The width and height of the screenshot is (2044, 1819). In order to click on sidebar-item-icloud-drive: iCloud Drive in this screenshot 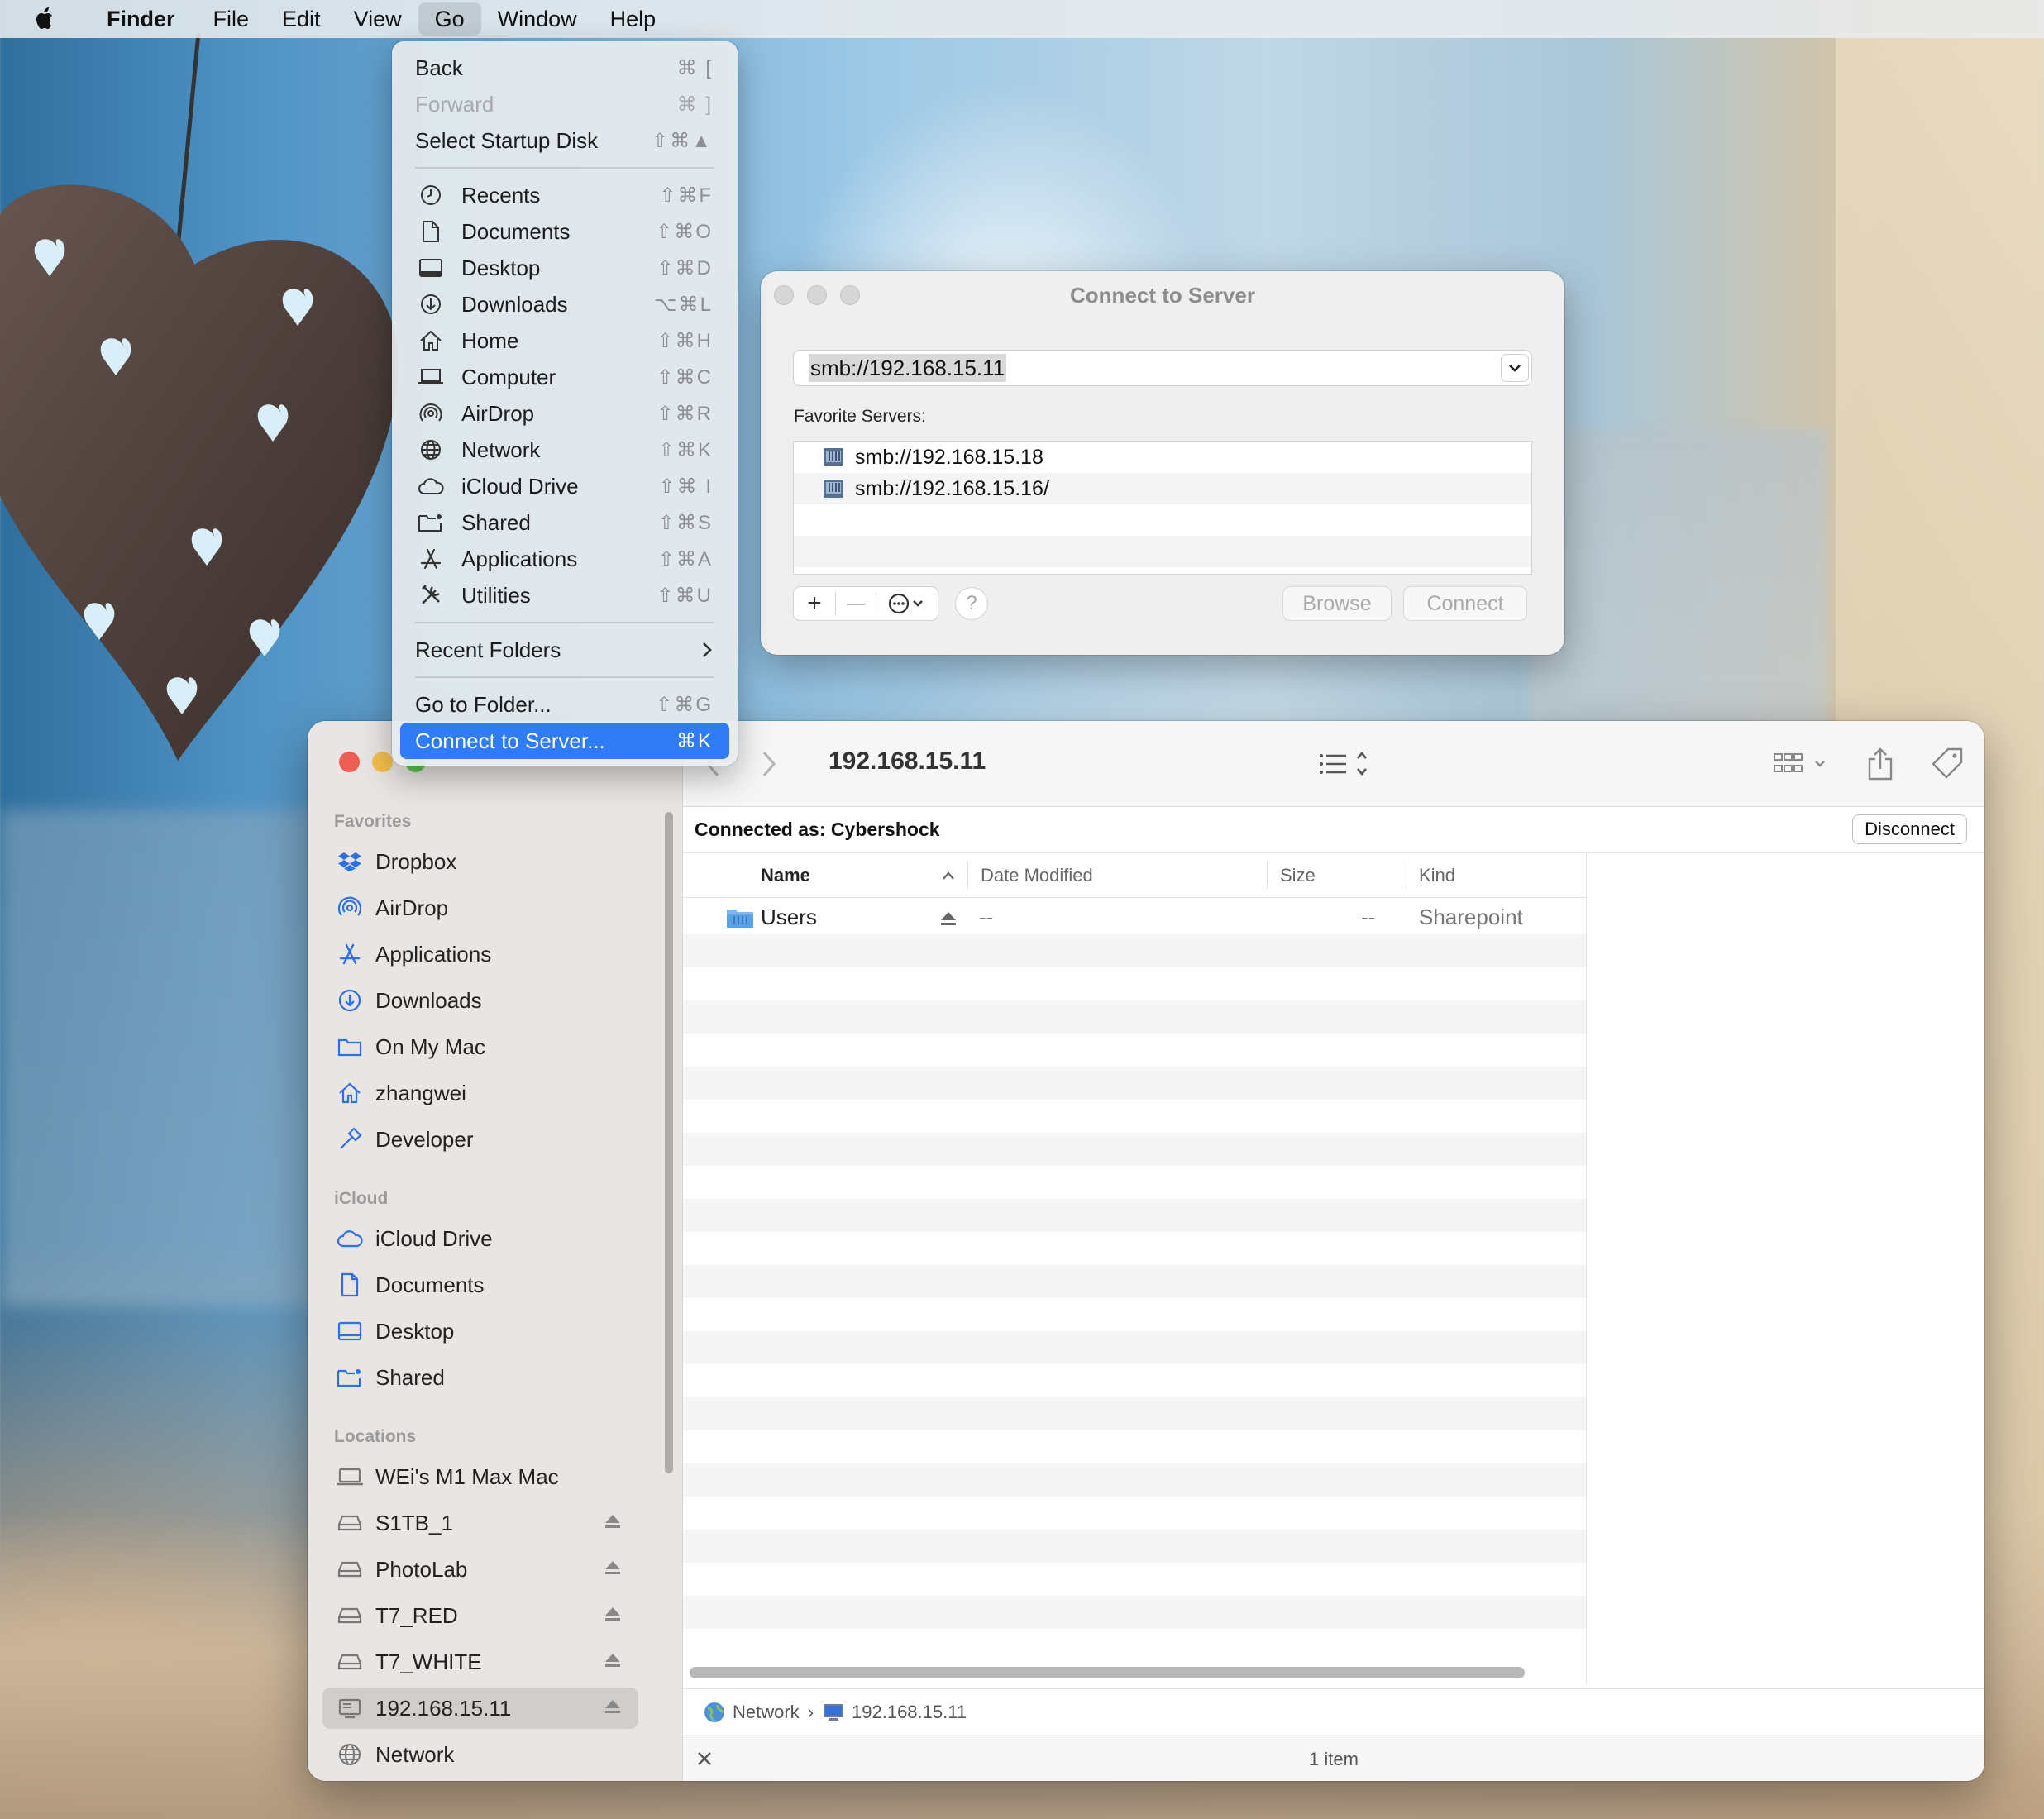, I will do `click(480, 1238)`.